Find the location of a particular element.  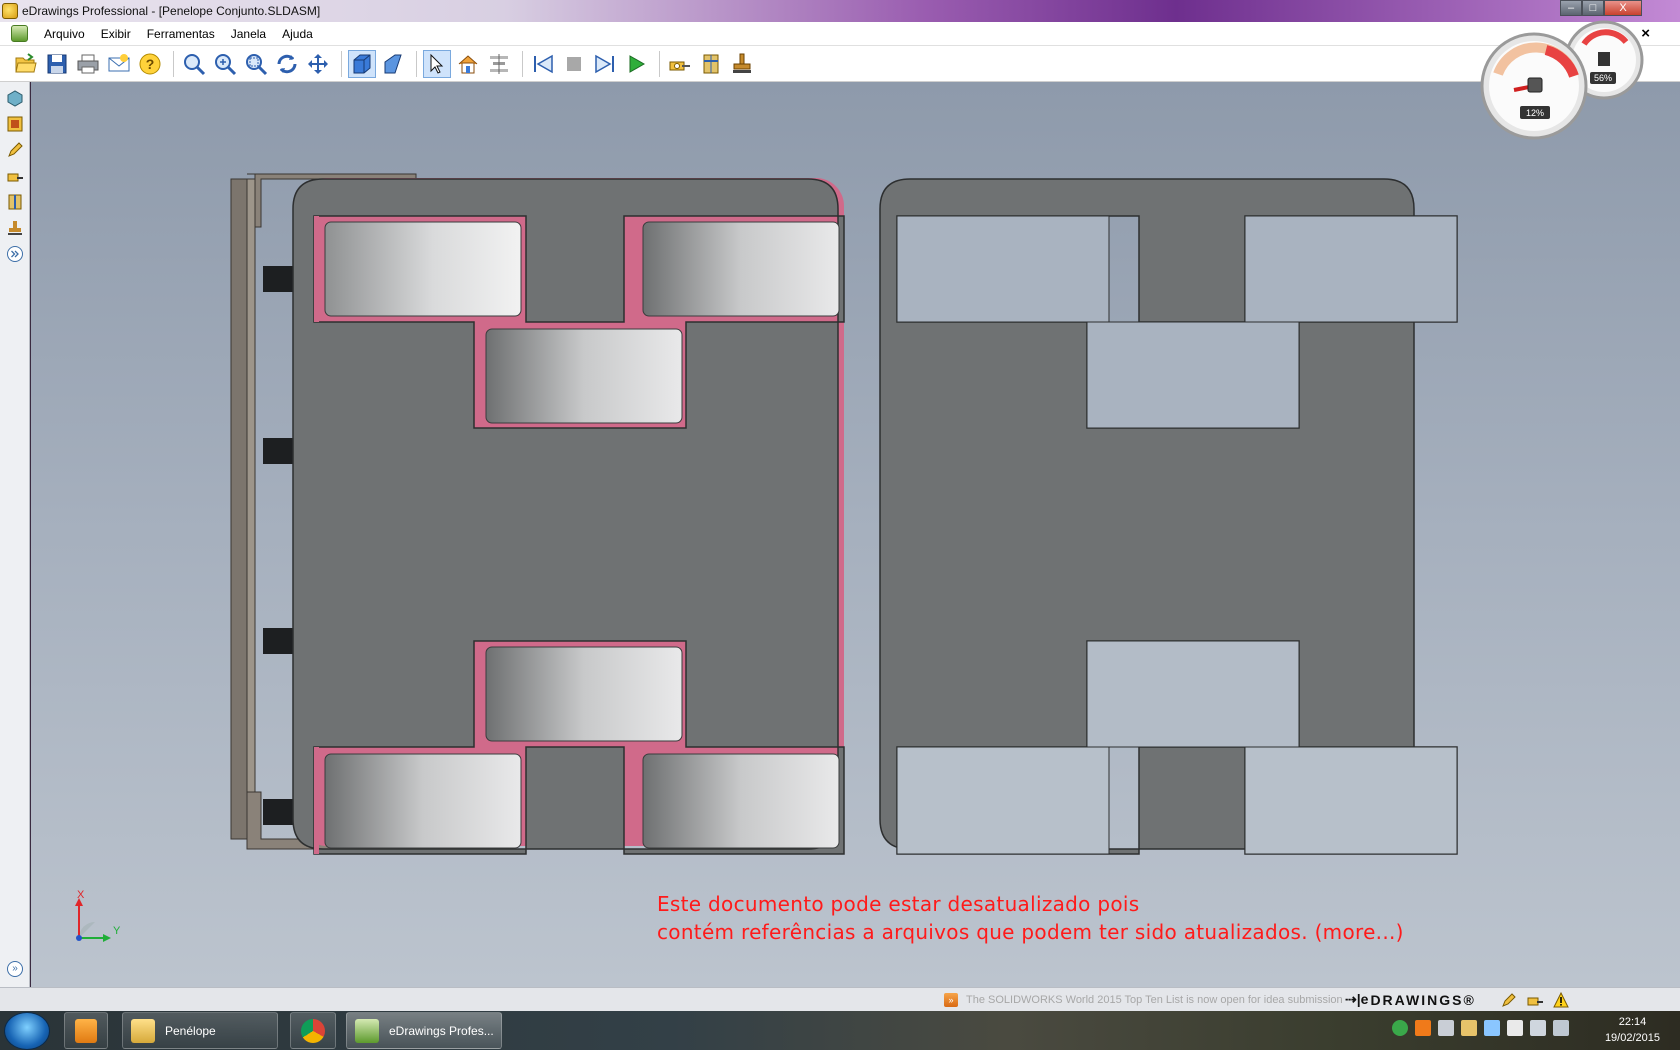

warning-icon is located at coordinates (1561, 1000).